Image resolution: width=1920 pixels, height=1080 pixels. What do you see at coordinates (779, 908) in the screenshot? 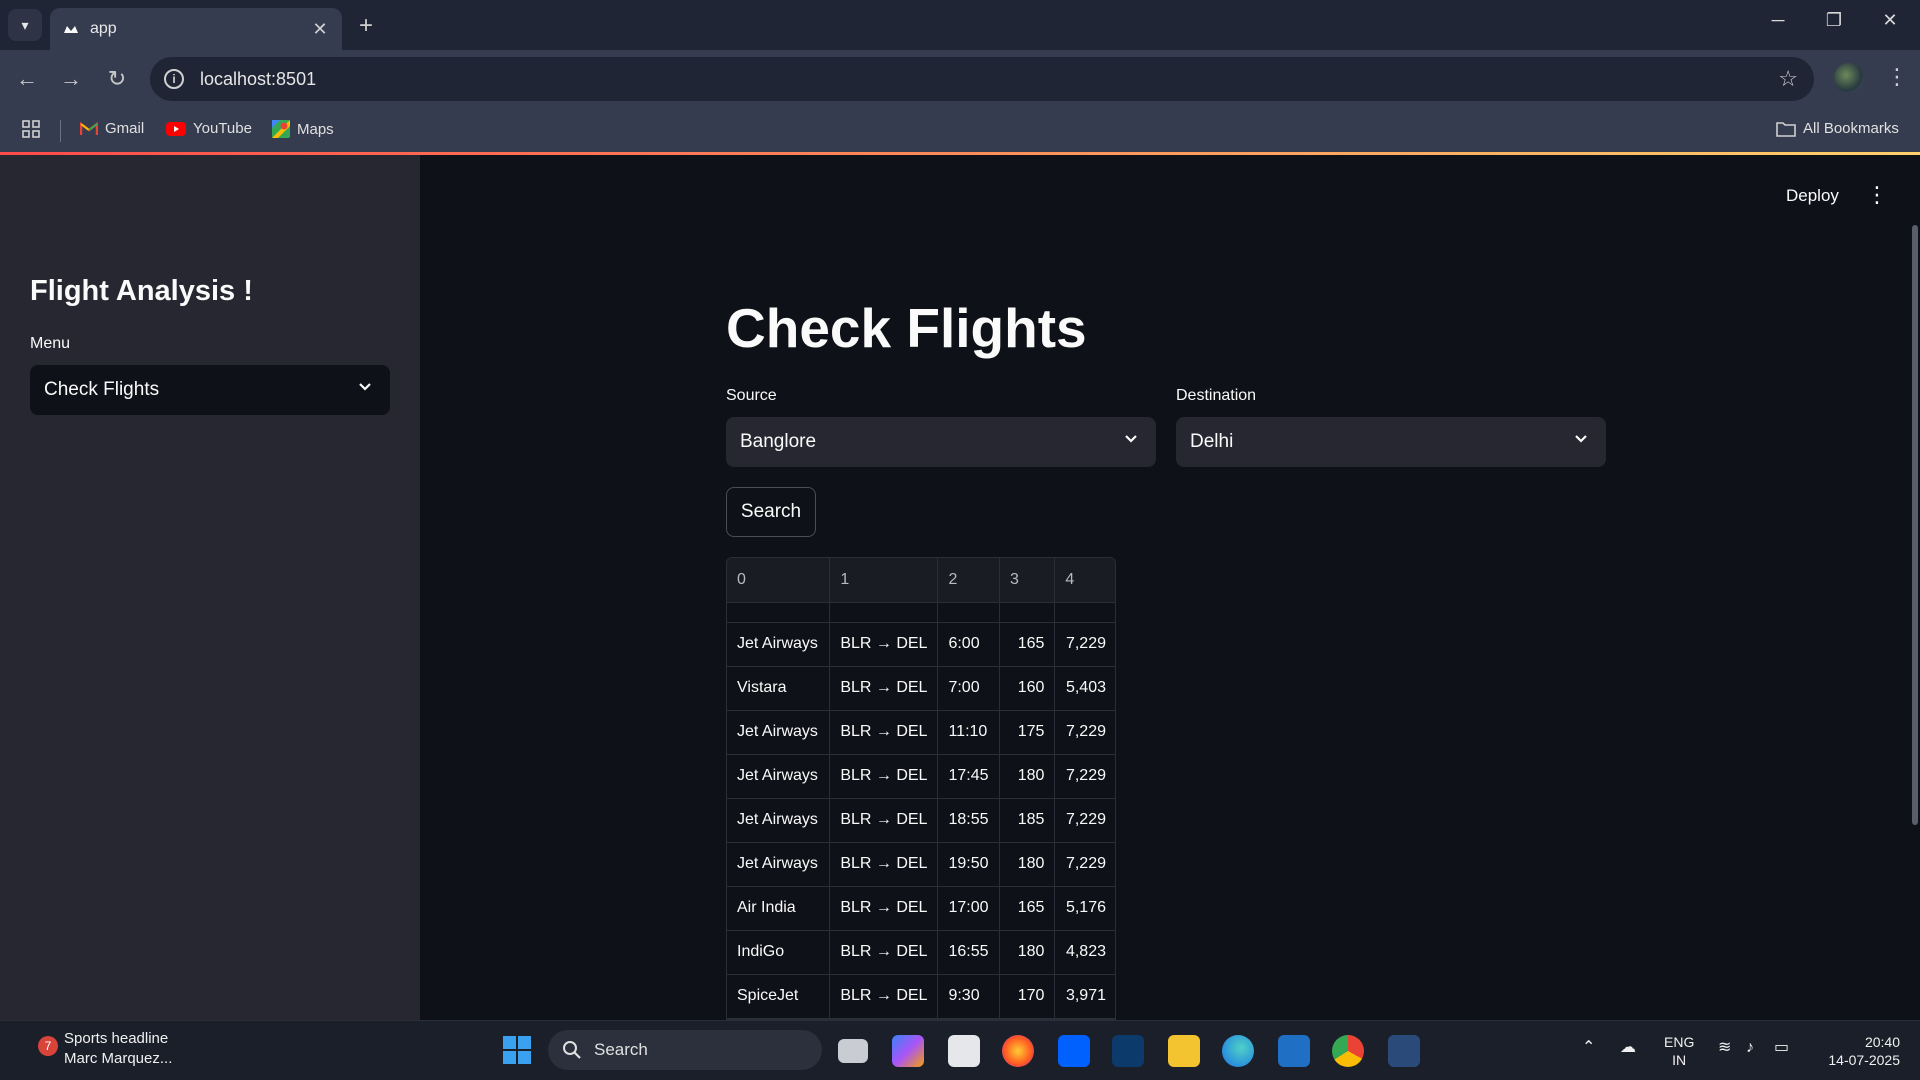
I see `cell-airline: Air India` at bounding box center [779, 908].